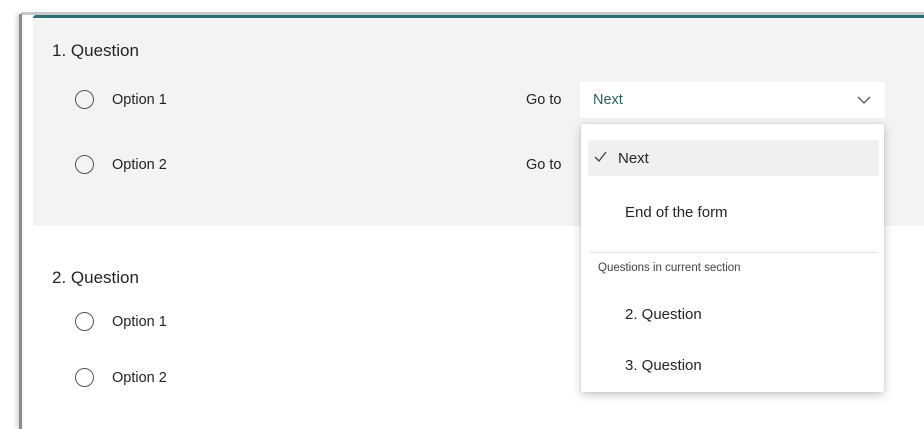  I want to click on question-2-option-2: Option 2, so click(121, 377).